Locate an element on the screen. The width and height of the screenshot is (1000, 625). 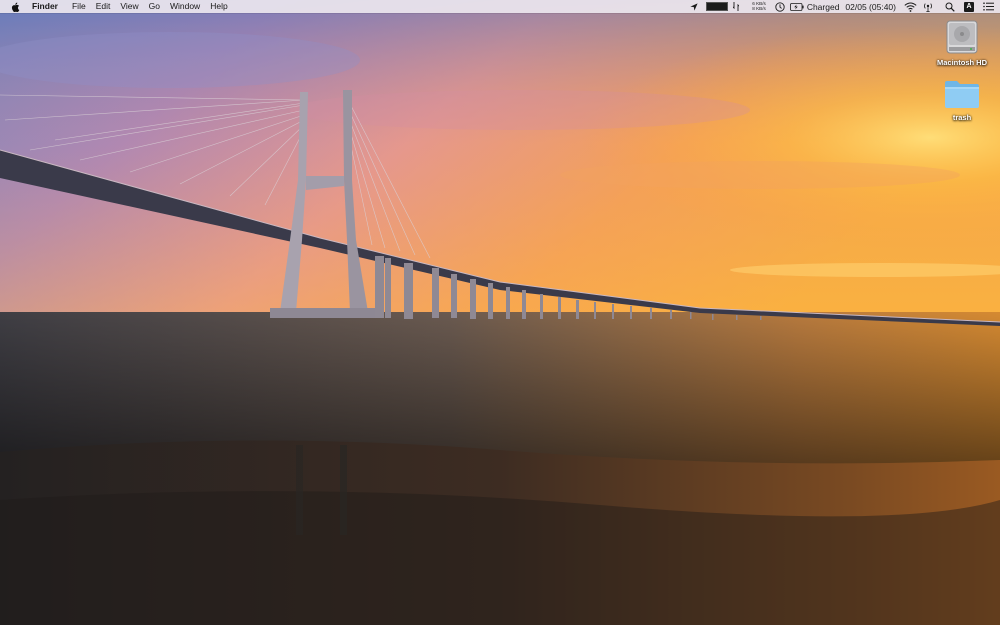
menu-bar-status-area: 6 KB/s 8 KB/s Charged 02/05 (05:40) A is located at coordinates (844, 6).